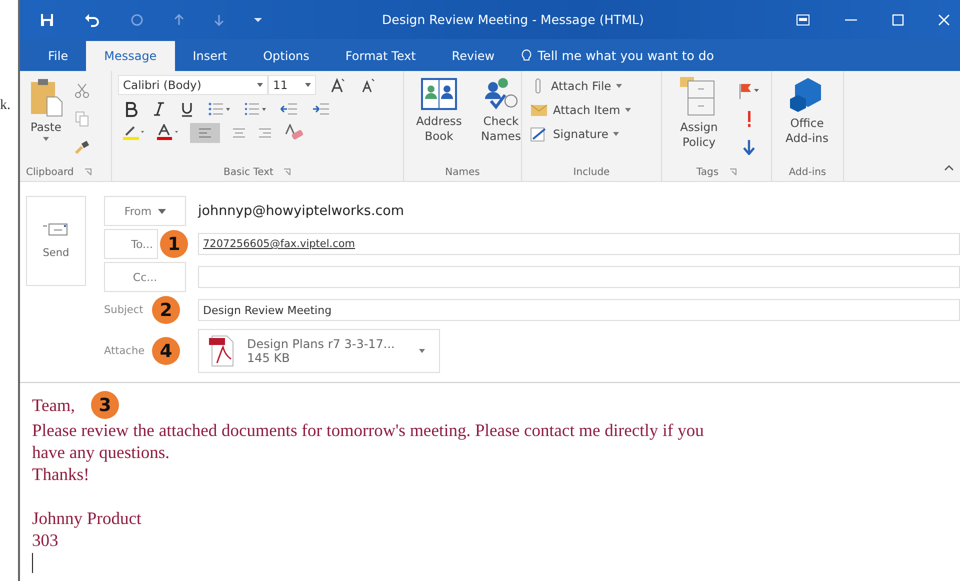 This screenshot has height=581, width=960. What do you see at coordinates (749, 90) in the screenshot?
I see `flag-icon` at bounding box center [749, 90].